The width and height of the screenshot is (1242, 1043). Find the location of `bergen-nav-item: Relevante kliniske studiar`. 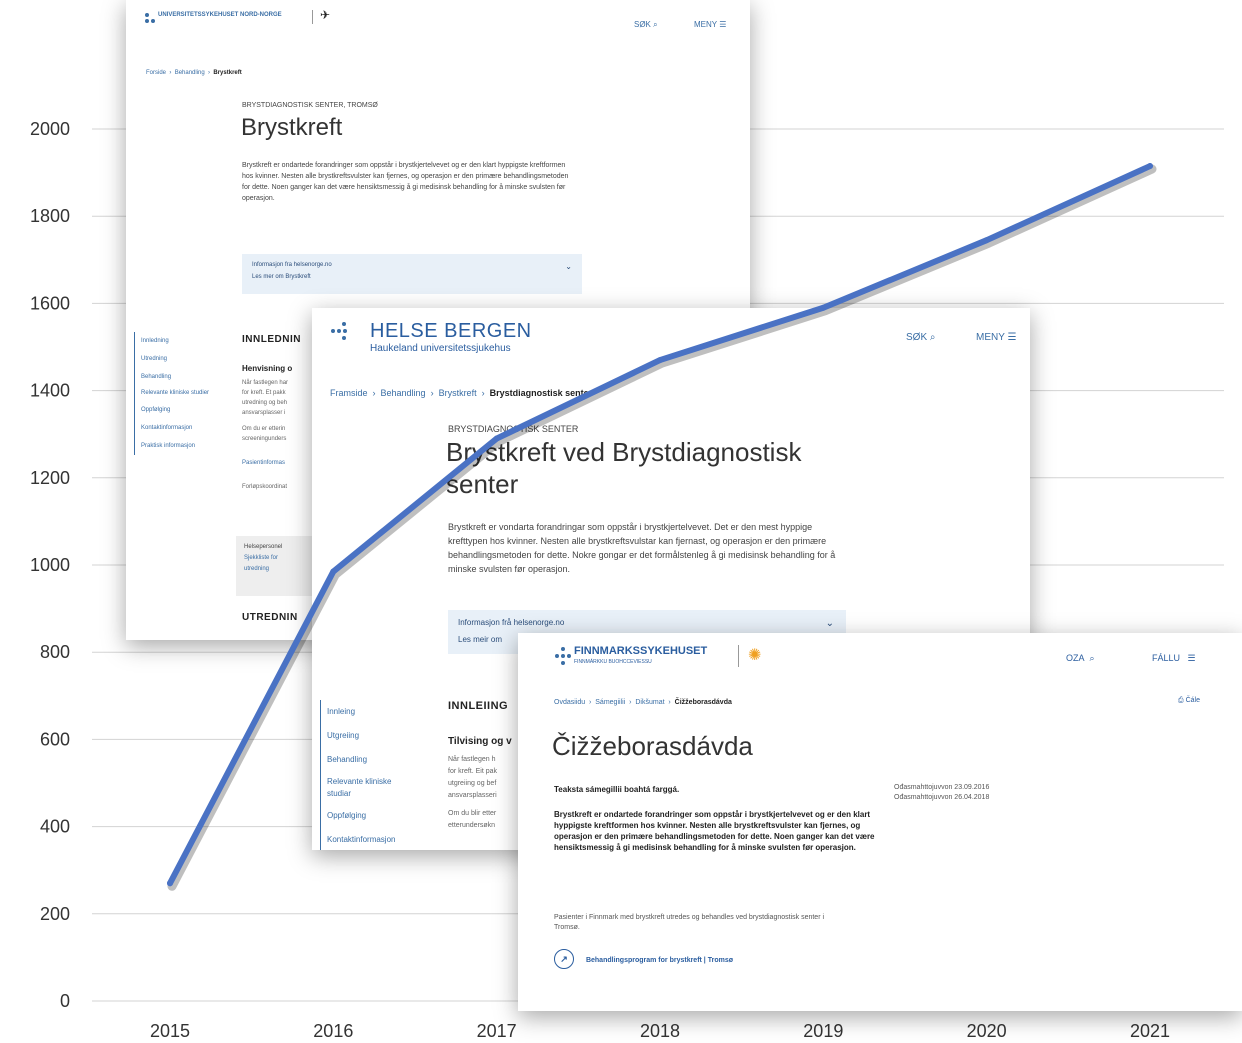

bergen-nav-item: Relevante kliniske studiar is located at coordinates (367, 788).